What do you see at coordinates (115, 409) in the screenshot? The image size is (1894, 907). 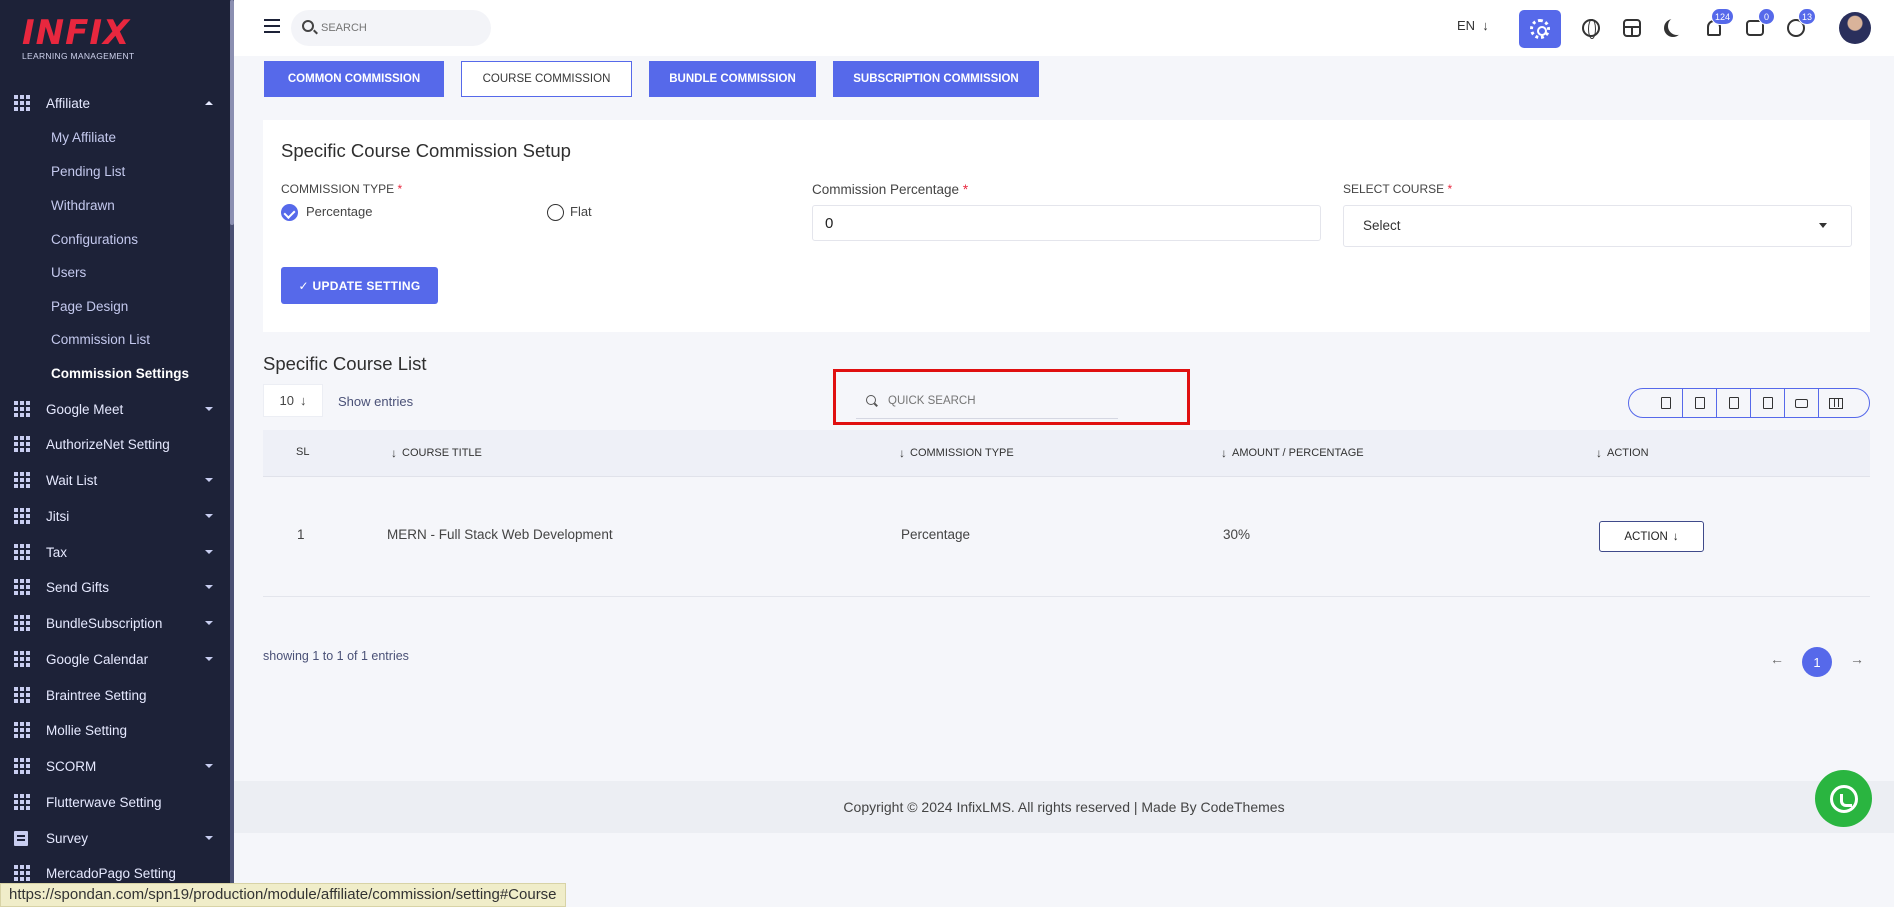 I see `sidebar-item-google-meet: Google Meet` at bounding box center [115, 409].